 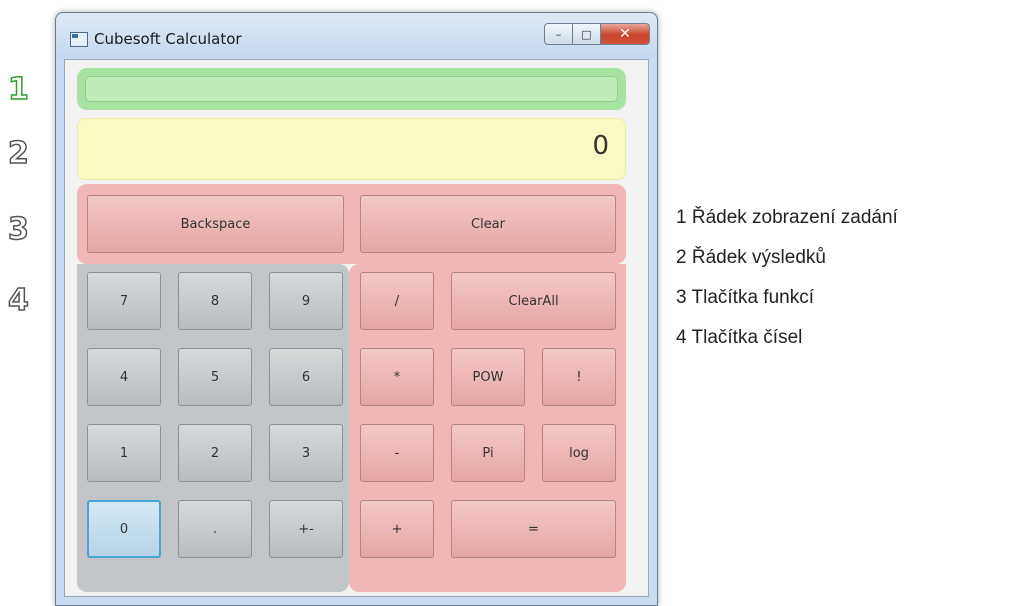 What do you see at coordinates (79, 39) in the screenshot?
I see `calculator-window-icon` at bounding box center [79, 39].